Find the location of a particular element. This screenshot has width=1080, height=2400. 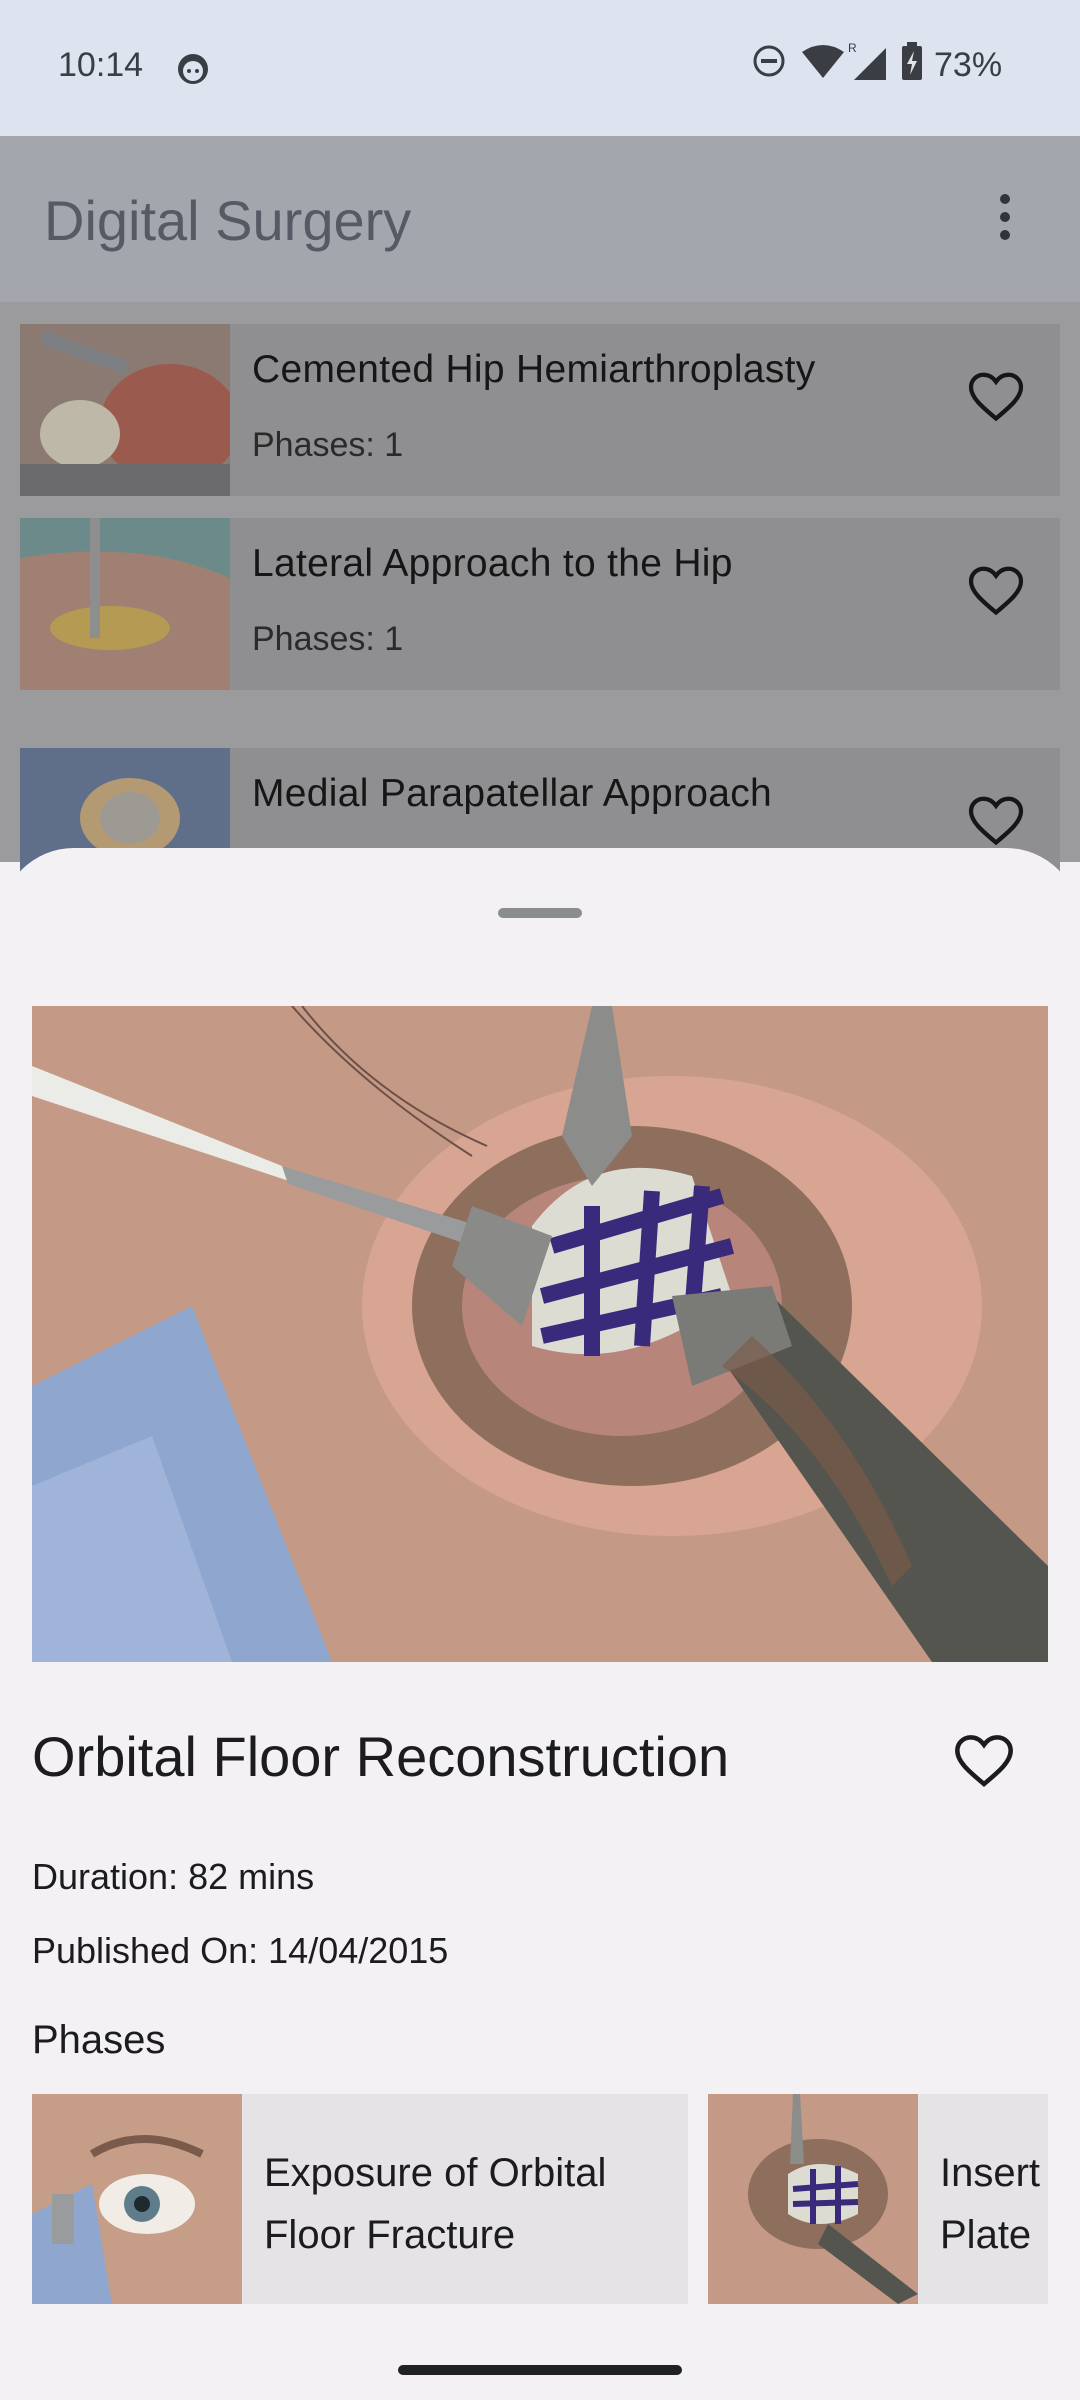

status-time: 10:14 is located at coordinates (101, 65).